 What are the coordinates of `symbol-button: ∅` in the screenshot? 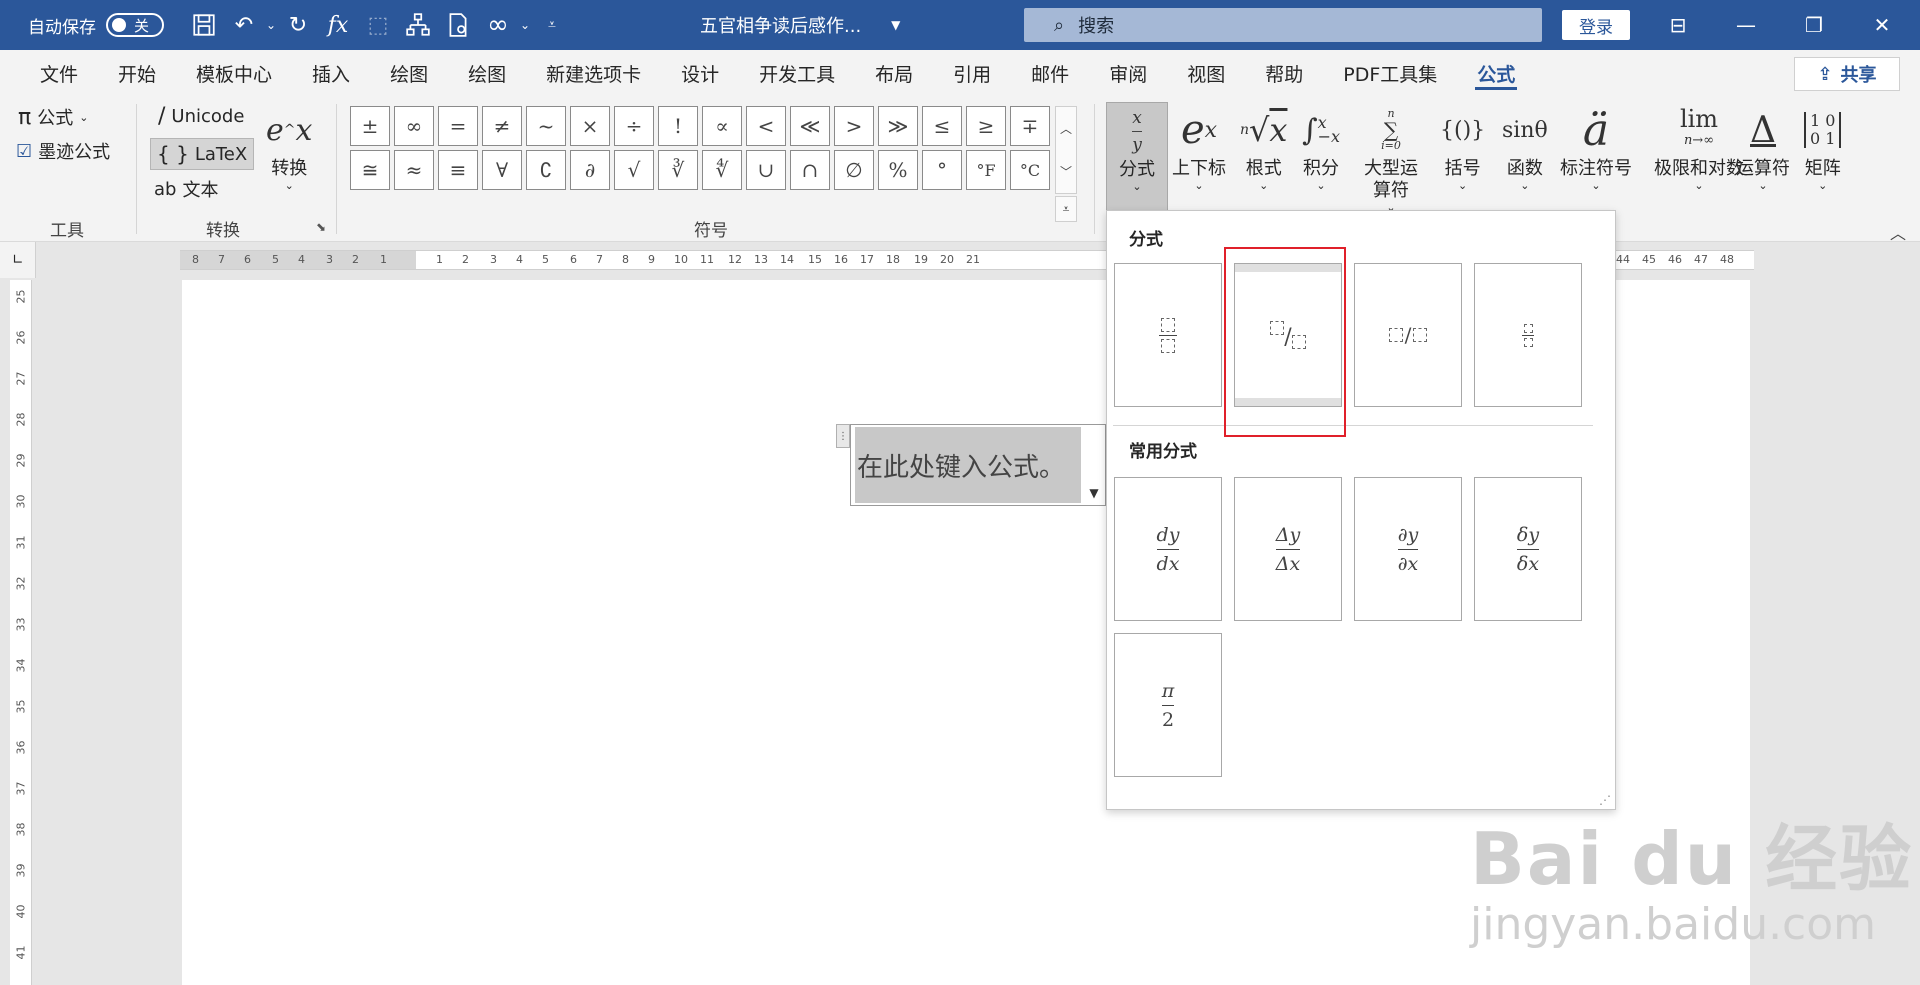 It's located at (854, 170).